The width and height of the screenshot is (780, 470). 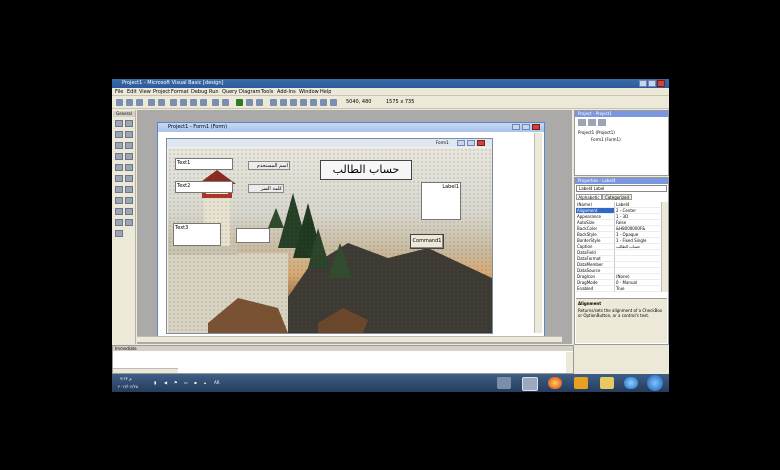 What do you see at coordinates (259, 102) in the screenshot?
I see `end-icon` at bounding box center [259, 102].